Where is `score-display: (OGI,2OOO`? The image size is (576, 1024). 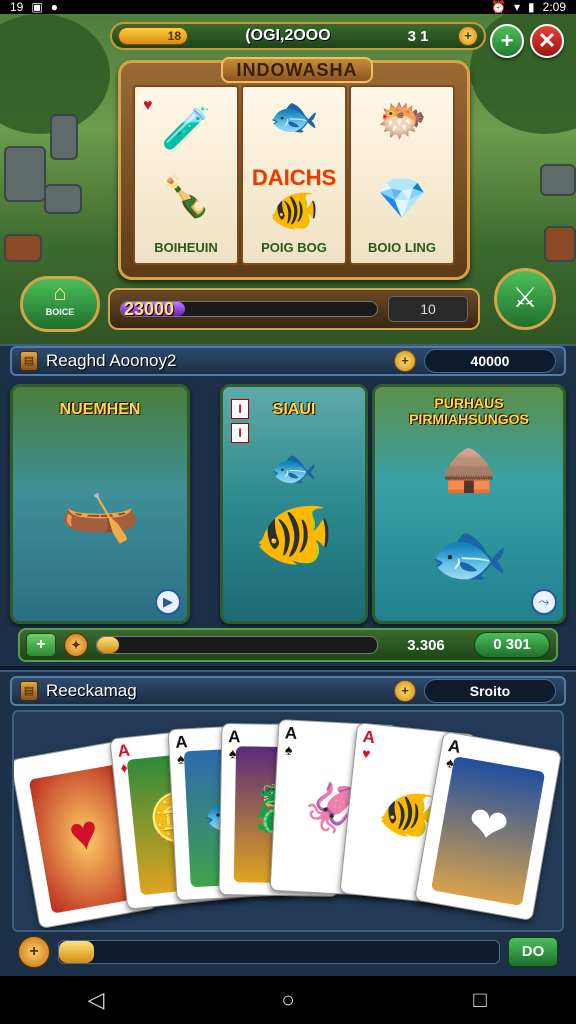
score-display: (OGI,2OOO is located at coordinates (288, 35).